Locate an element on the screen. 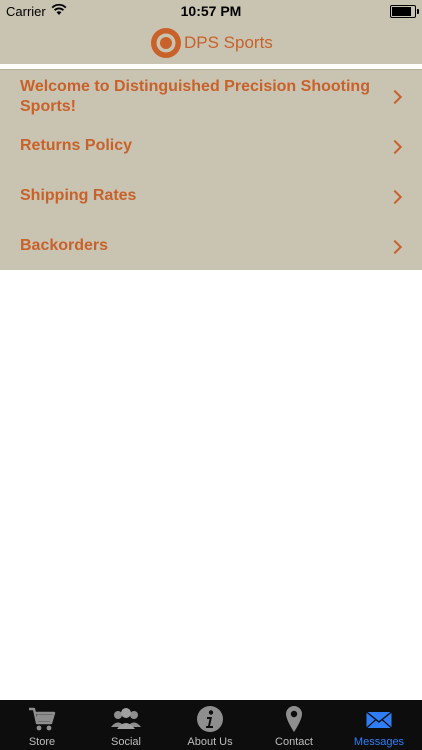 The height and width of the screenshot is (750, 422). tab-messages: Messages is located at coordinates (379, 725).